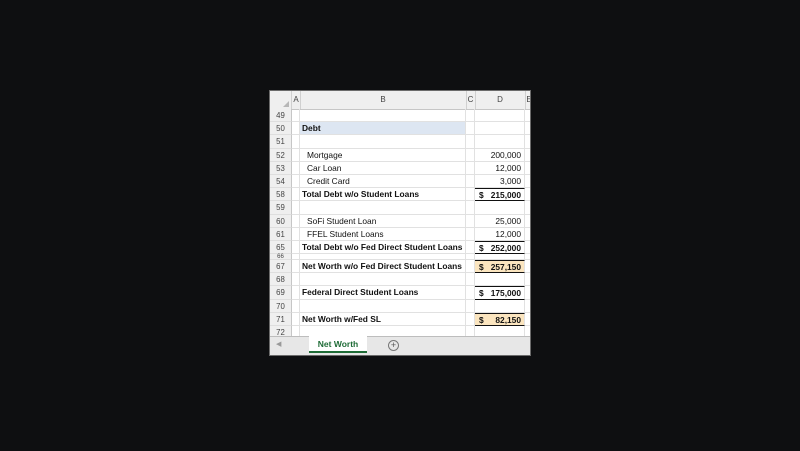 The width and height of the screenshot is (800, 451). I want to click on row-number: 60, so click(281, 221).